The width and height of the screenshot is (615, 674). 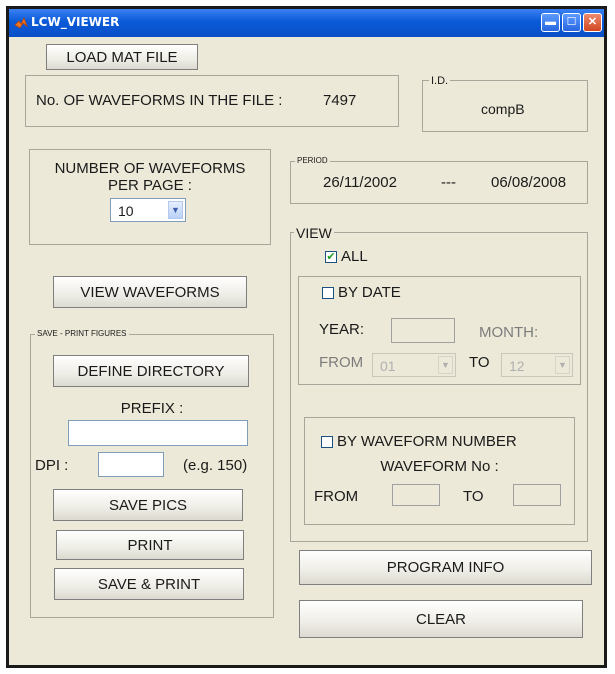 I want to click on view-panel-title: VIEW, so click(x=314, y=233).